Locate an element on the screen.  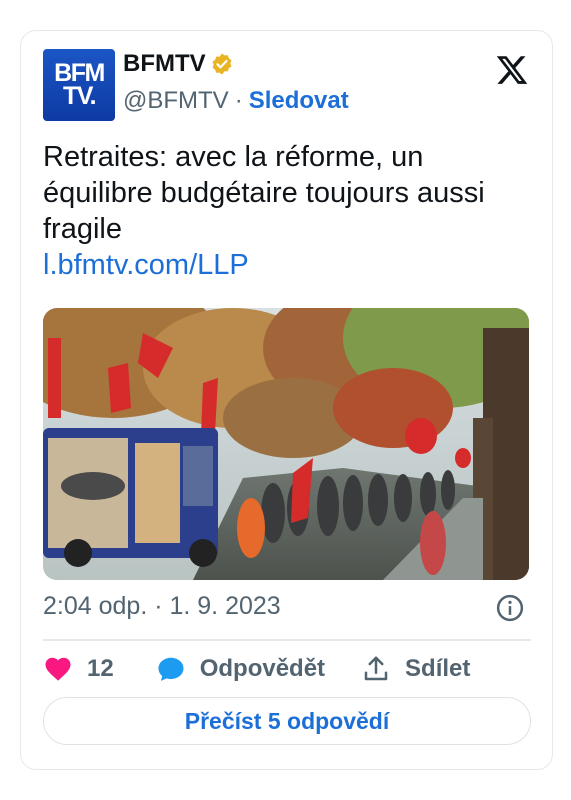
tweet-link: l.bfmtv.com/LLP is located at coordinates (288, 265).